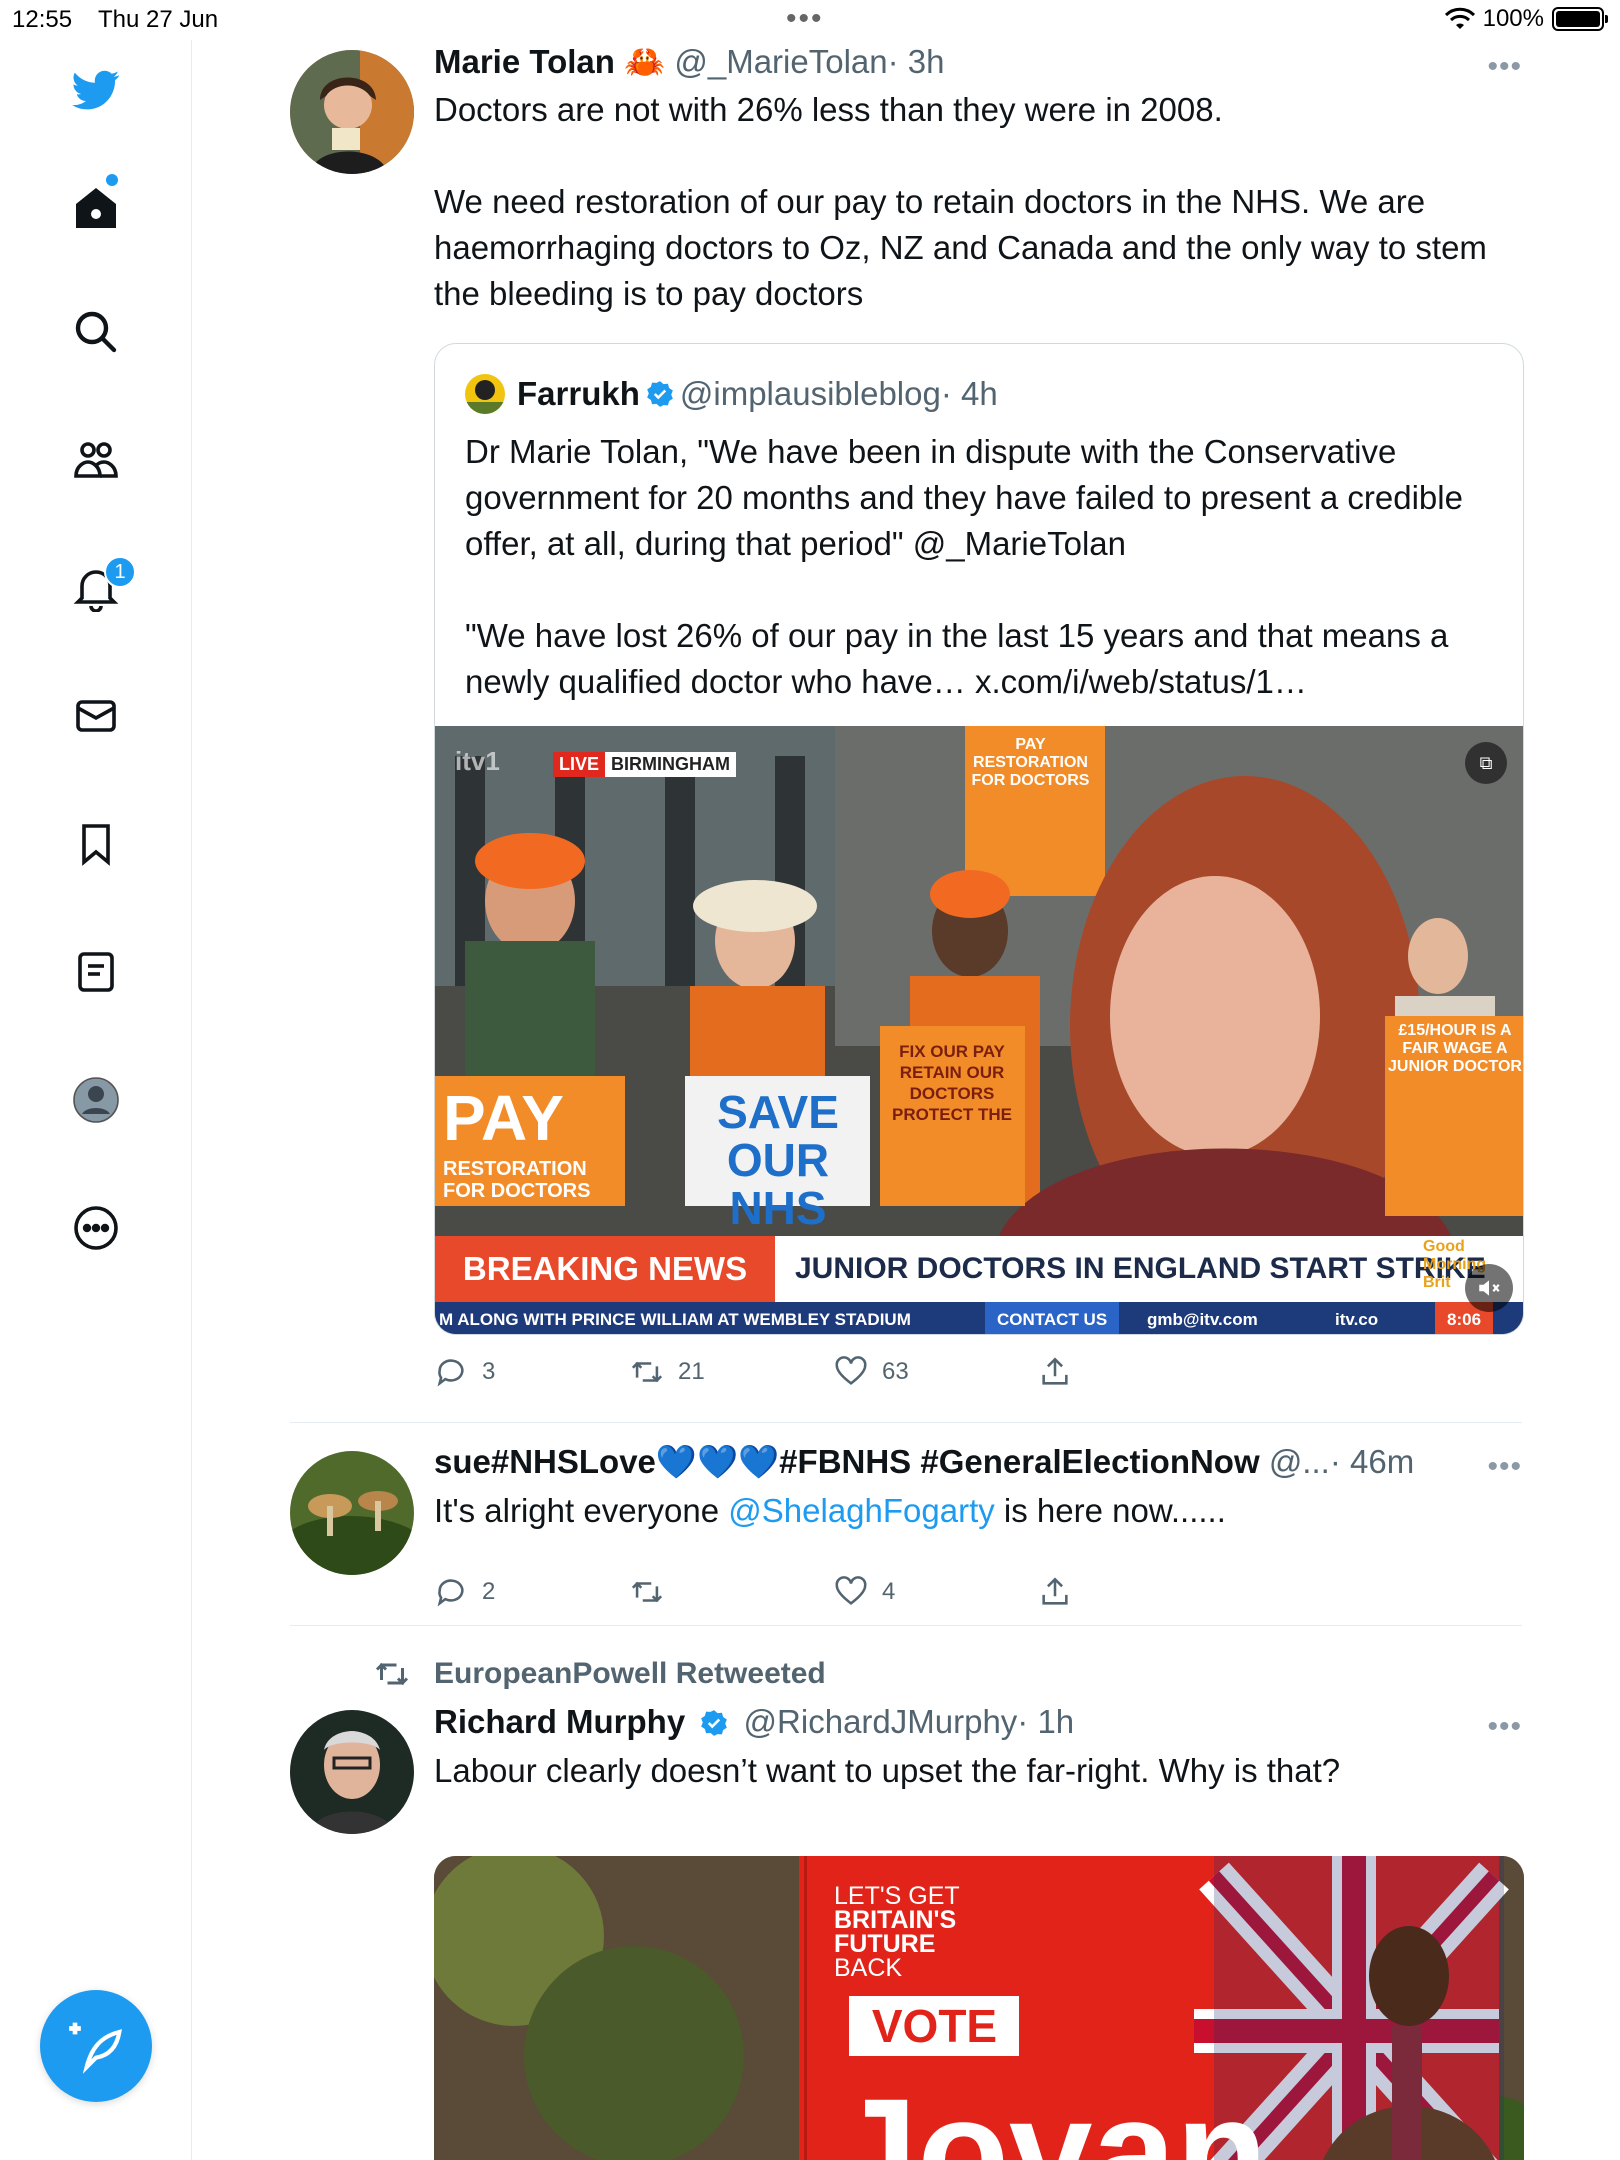 The height and width of the screenshot is (2160, 1620). What do you see at coordinates (96, 716) in the screenshot?
I see `messages-envelope-icon` at bounding box center [96, 716].